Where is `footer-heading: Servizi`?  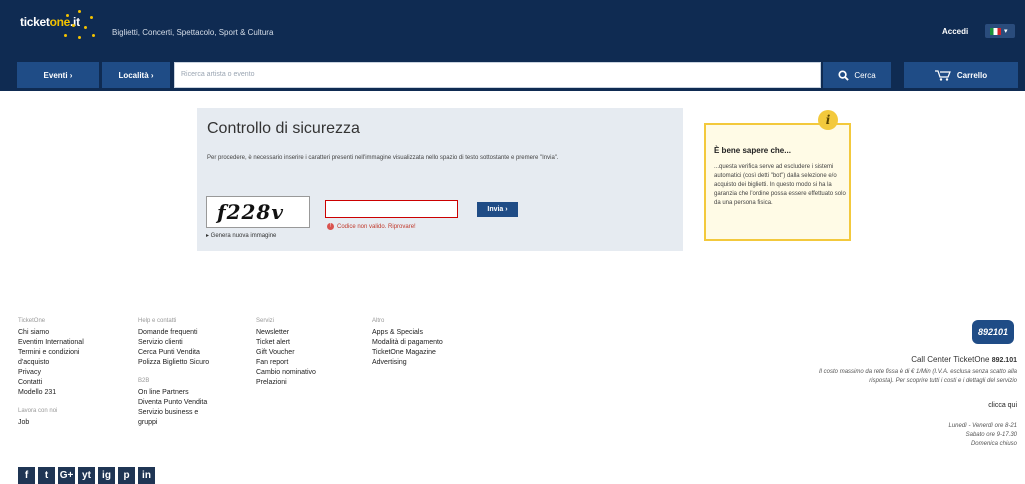
footer-heading: Servizi is located at coordinates (265, 321).